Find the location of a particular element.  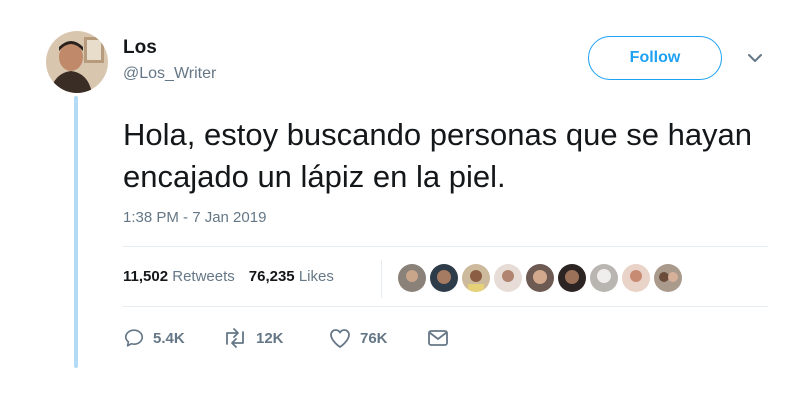

direct-message-button is located at coordinates (438, 338).